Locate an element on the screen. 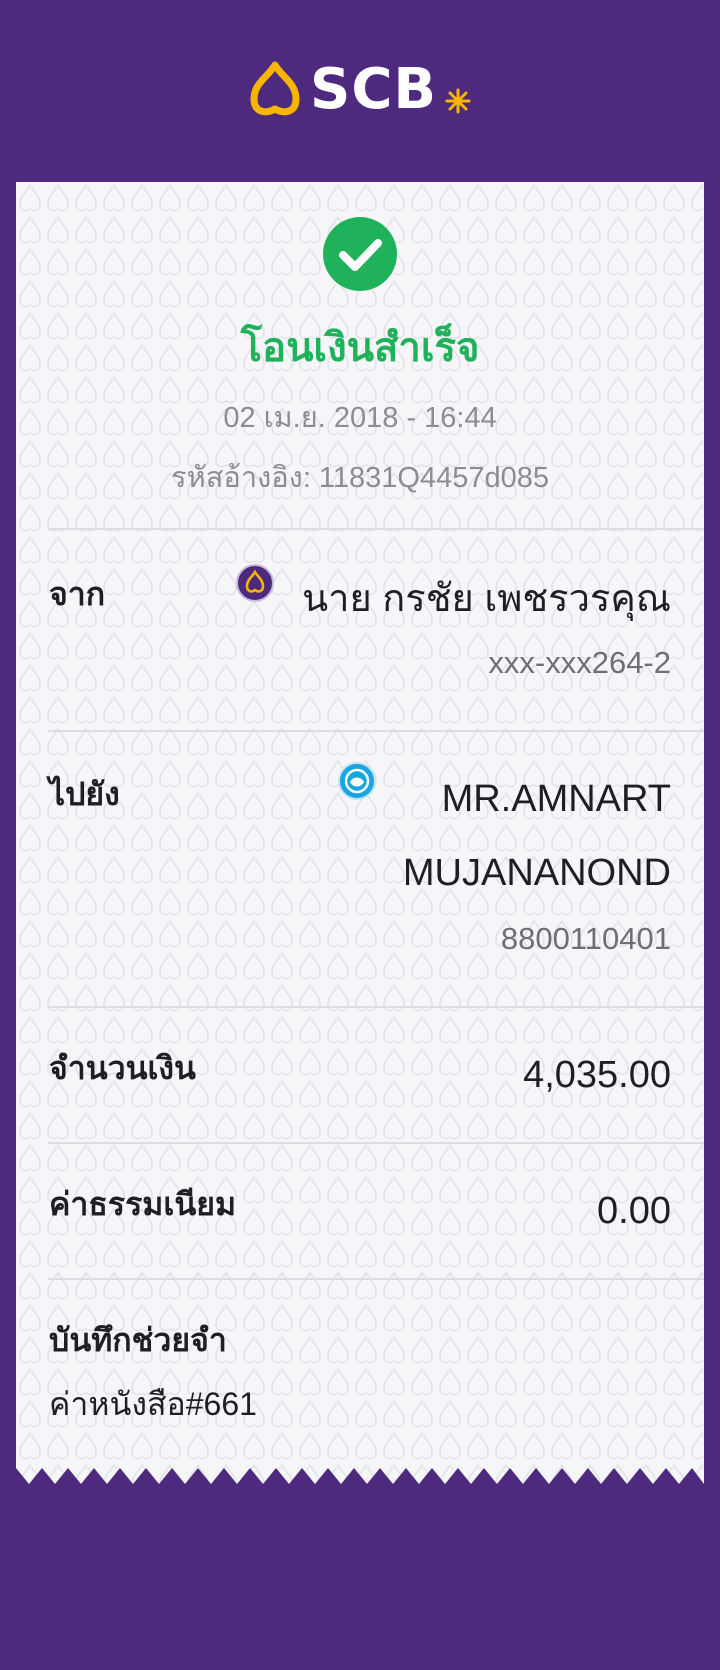 This screenshot has height=1670, width=720. check-circle-icon is located at coordinates (360, 254).